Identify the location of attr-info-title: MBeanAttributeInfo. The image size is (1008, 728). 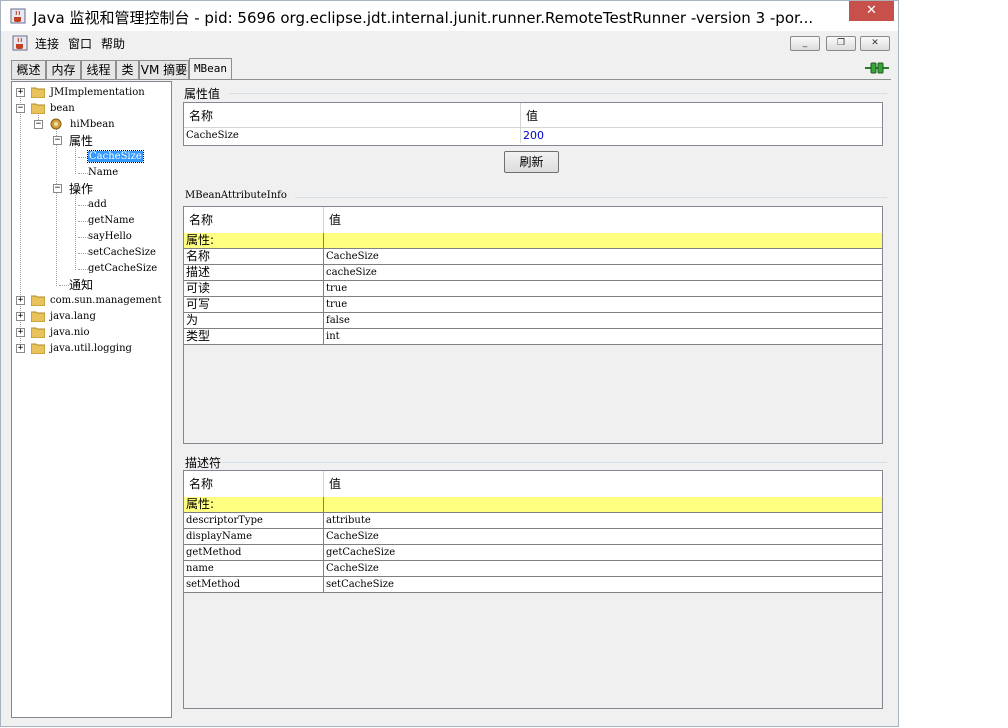
(236, 195).